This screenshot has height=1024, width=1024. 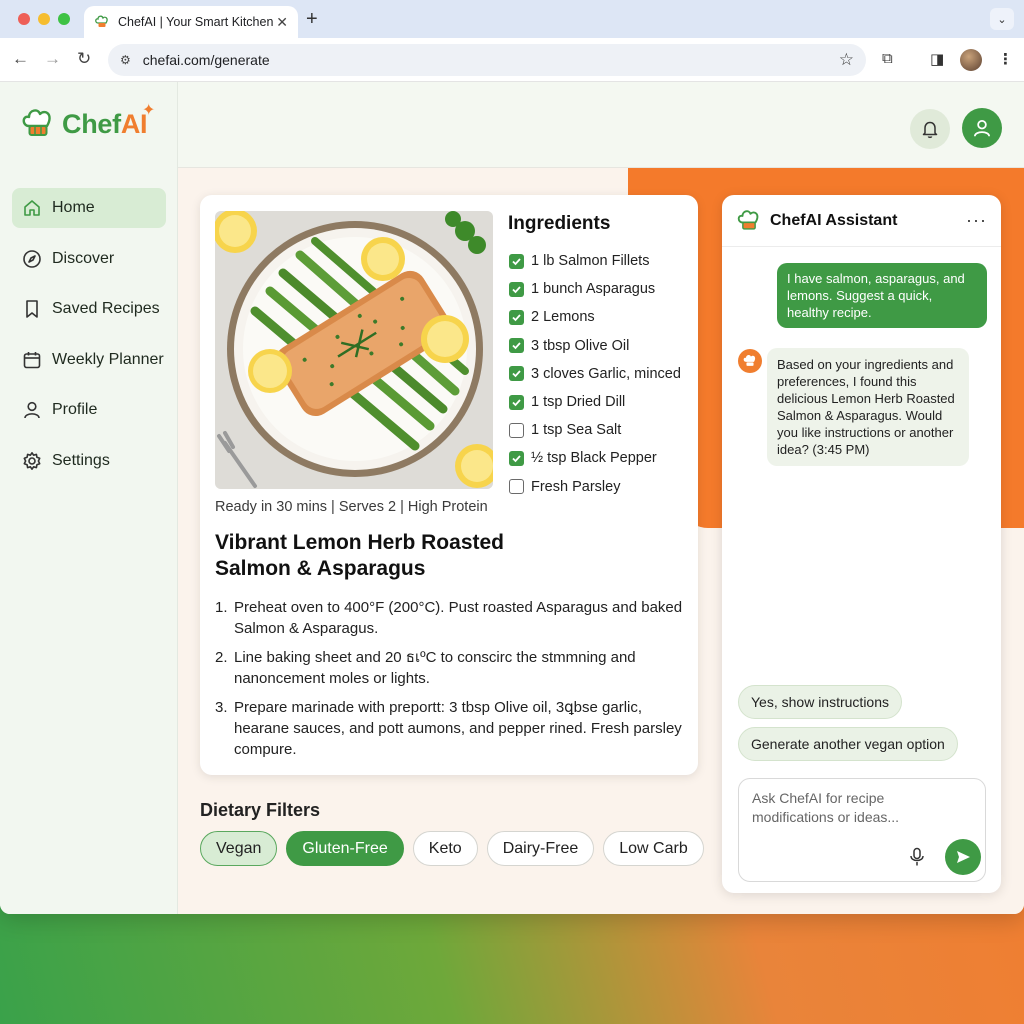 I want to click on bookmark-icon, so click(x=32, y=309).